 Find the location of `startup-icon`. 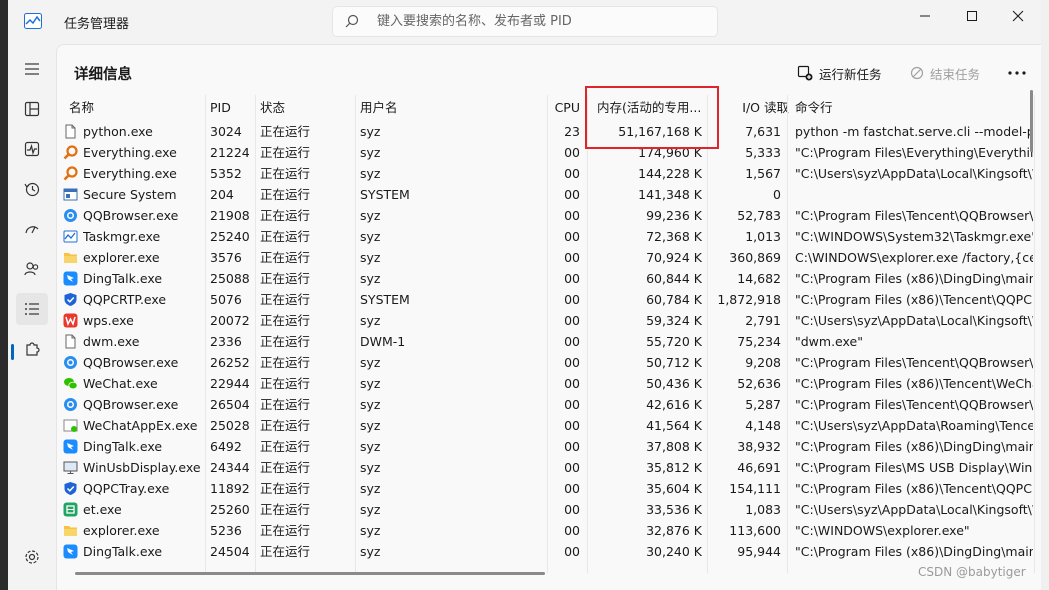

startup-icon is located at coordinates (32, 230).